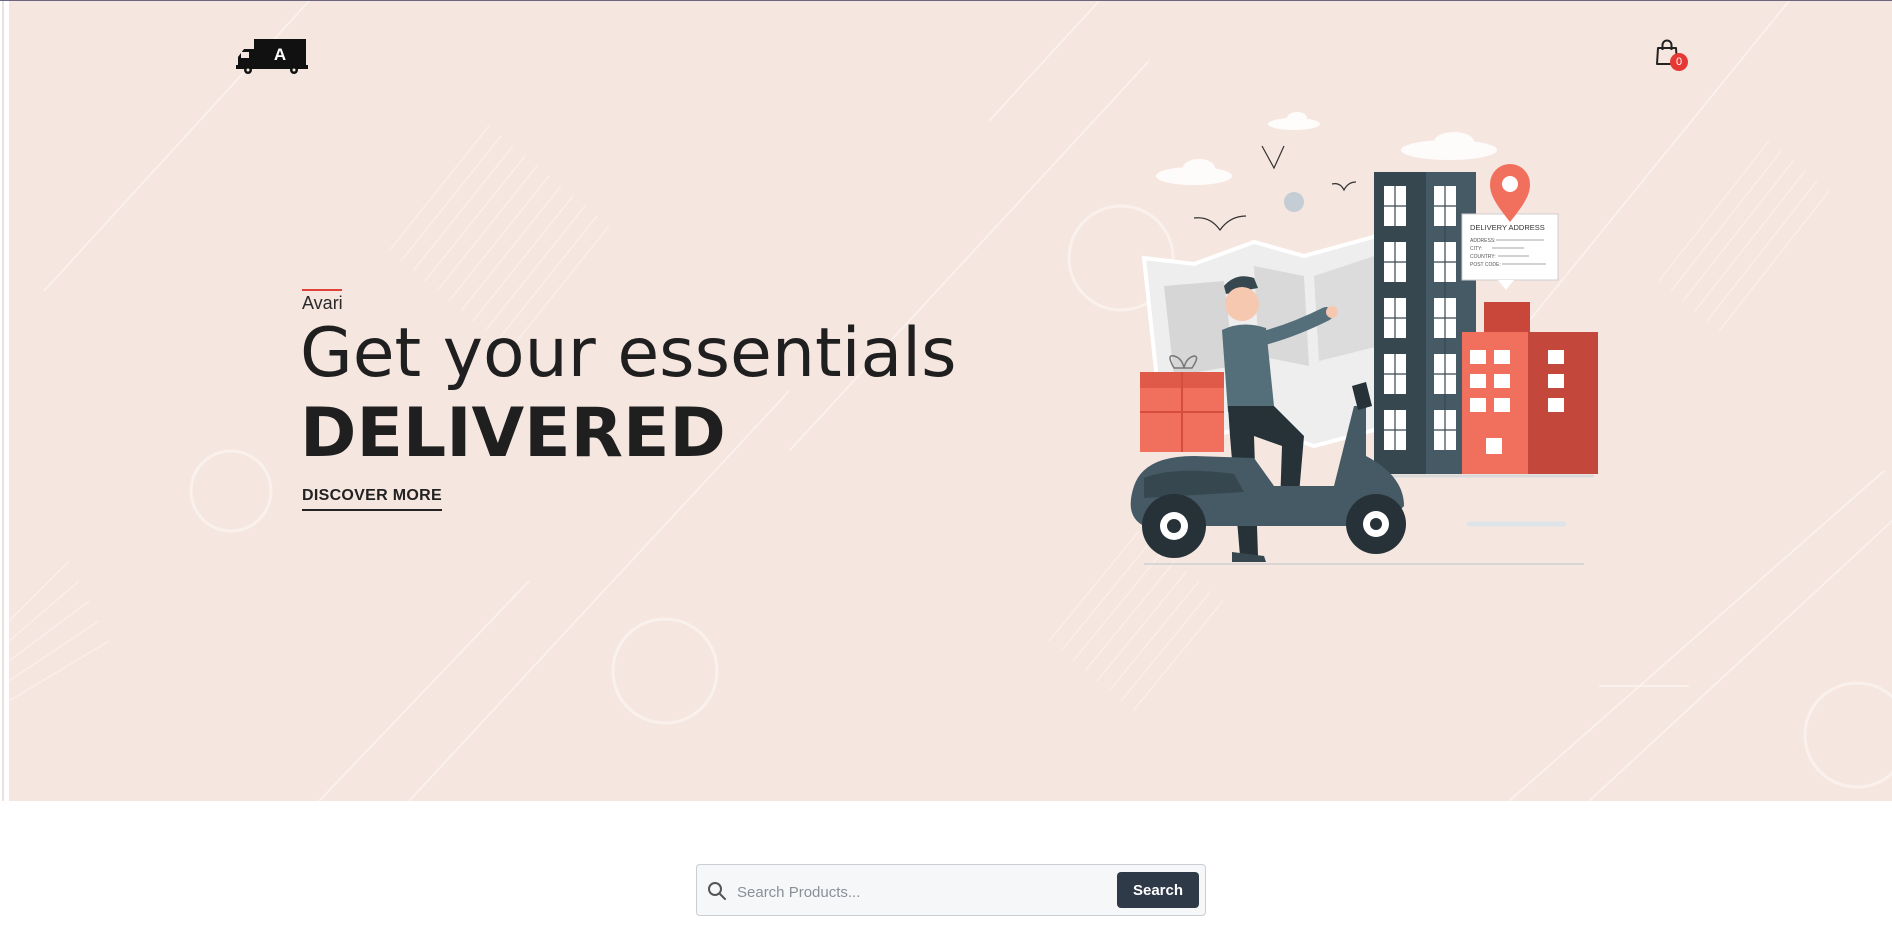 This screenshot has height=944, width=1892. Describe the element at coordinates (1483, 257) in the screenshot. I see `address-card-field: COUNTRY:` at that location.